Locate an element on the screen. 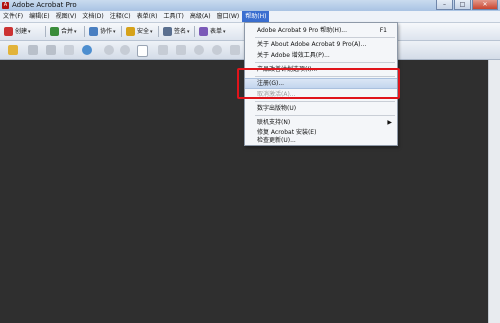 This screenshot has width=500, height=323. close-button: ✕ is located at coordinates (485, 5).